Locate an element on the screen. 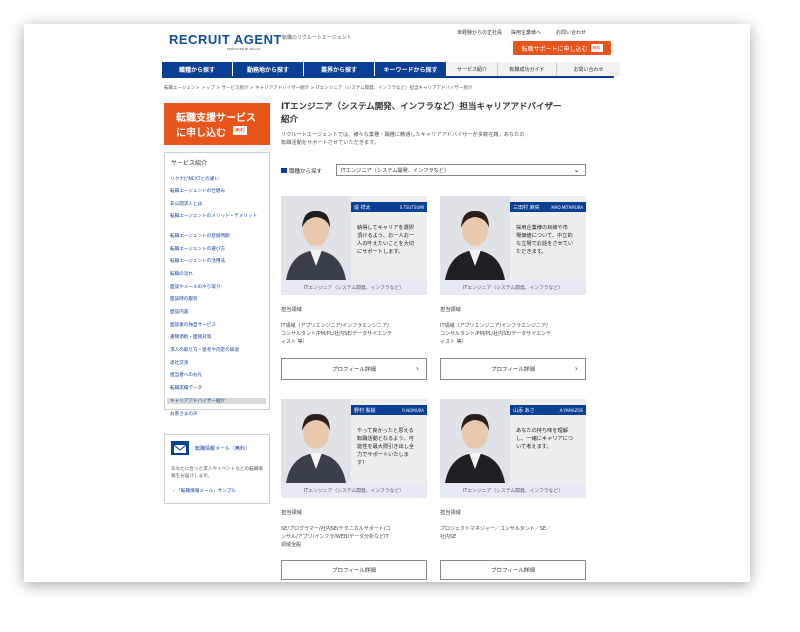  advisor-romaji: MAO.MITAMURA is located at coordinates (567, 207).